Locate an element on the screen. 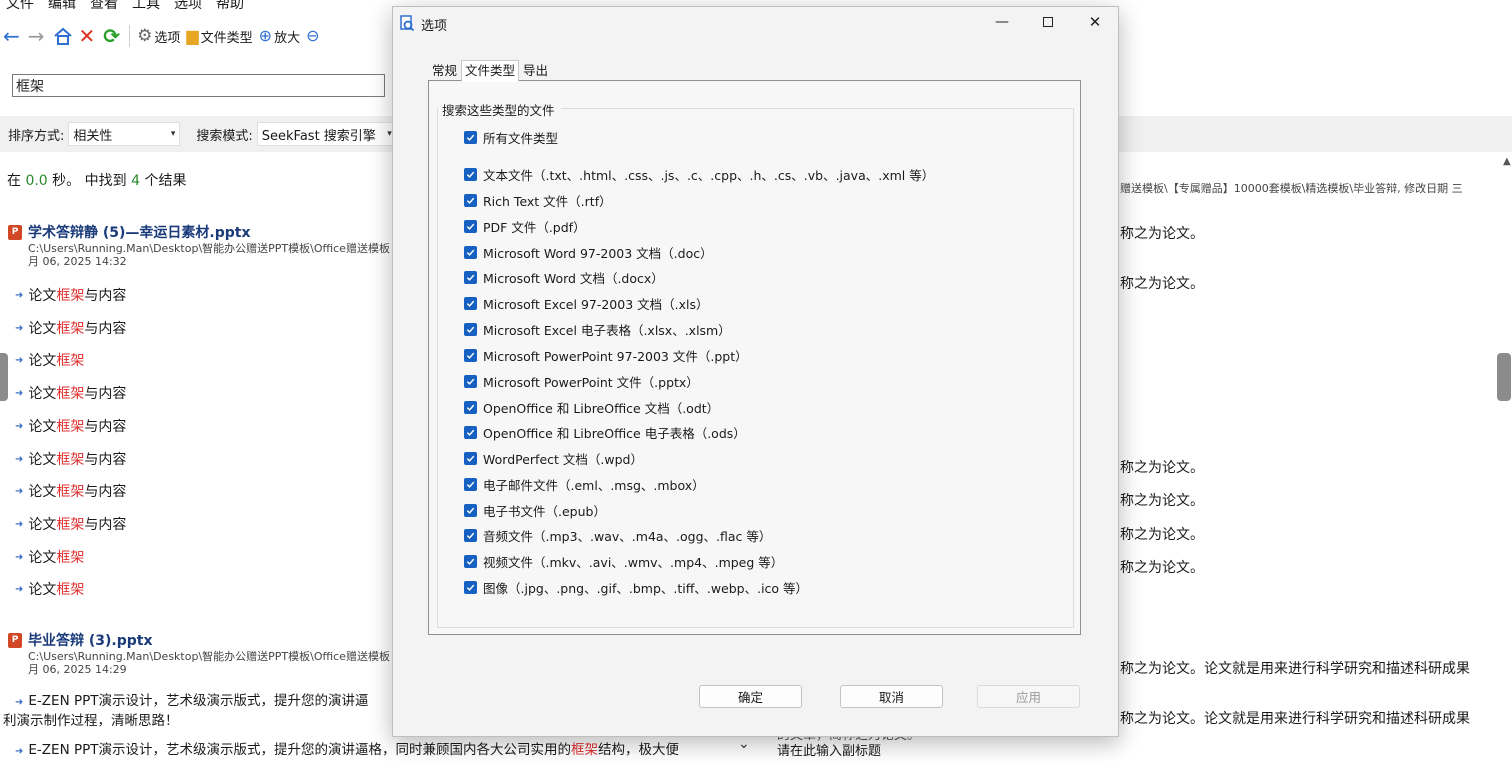  checkbox-all-types: 所有文件类型 is located at coordinates (511, 137).